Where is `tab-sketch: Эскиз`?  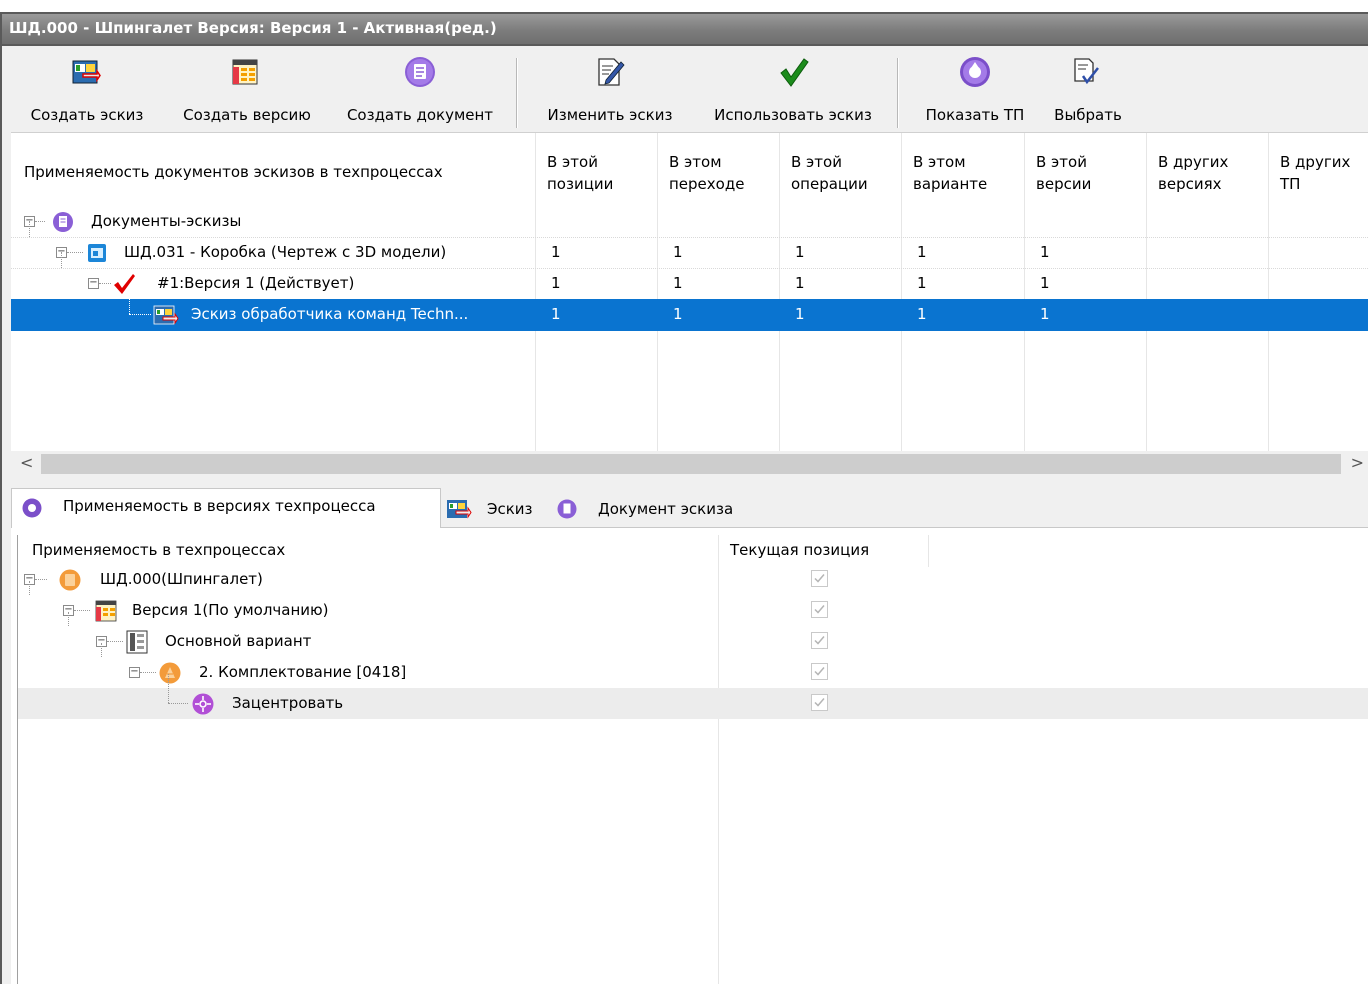 tab-sketch: Эскиз is located at coordinates (496, 509).